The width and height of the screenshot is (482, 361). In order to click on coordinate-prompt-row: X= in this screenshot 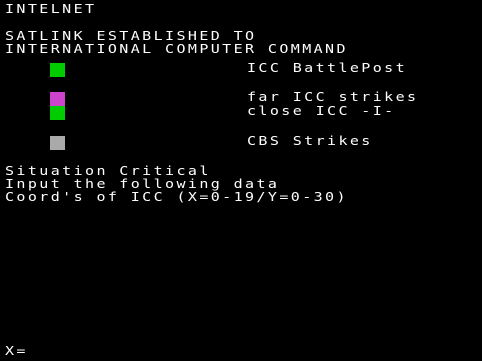, I will do `click(77, 351)`.